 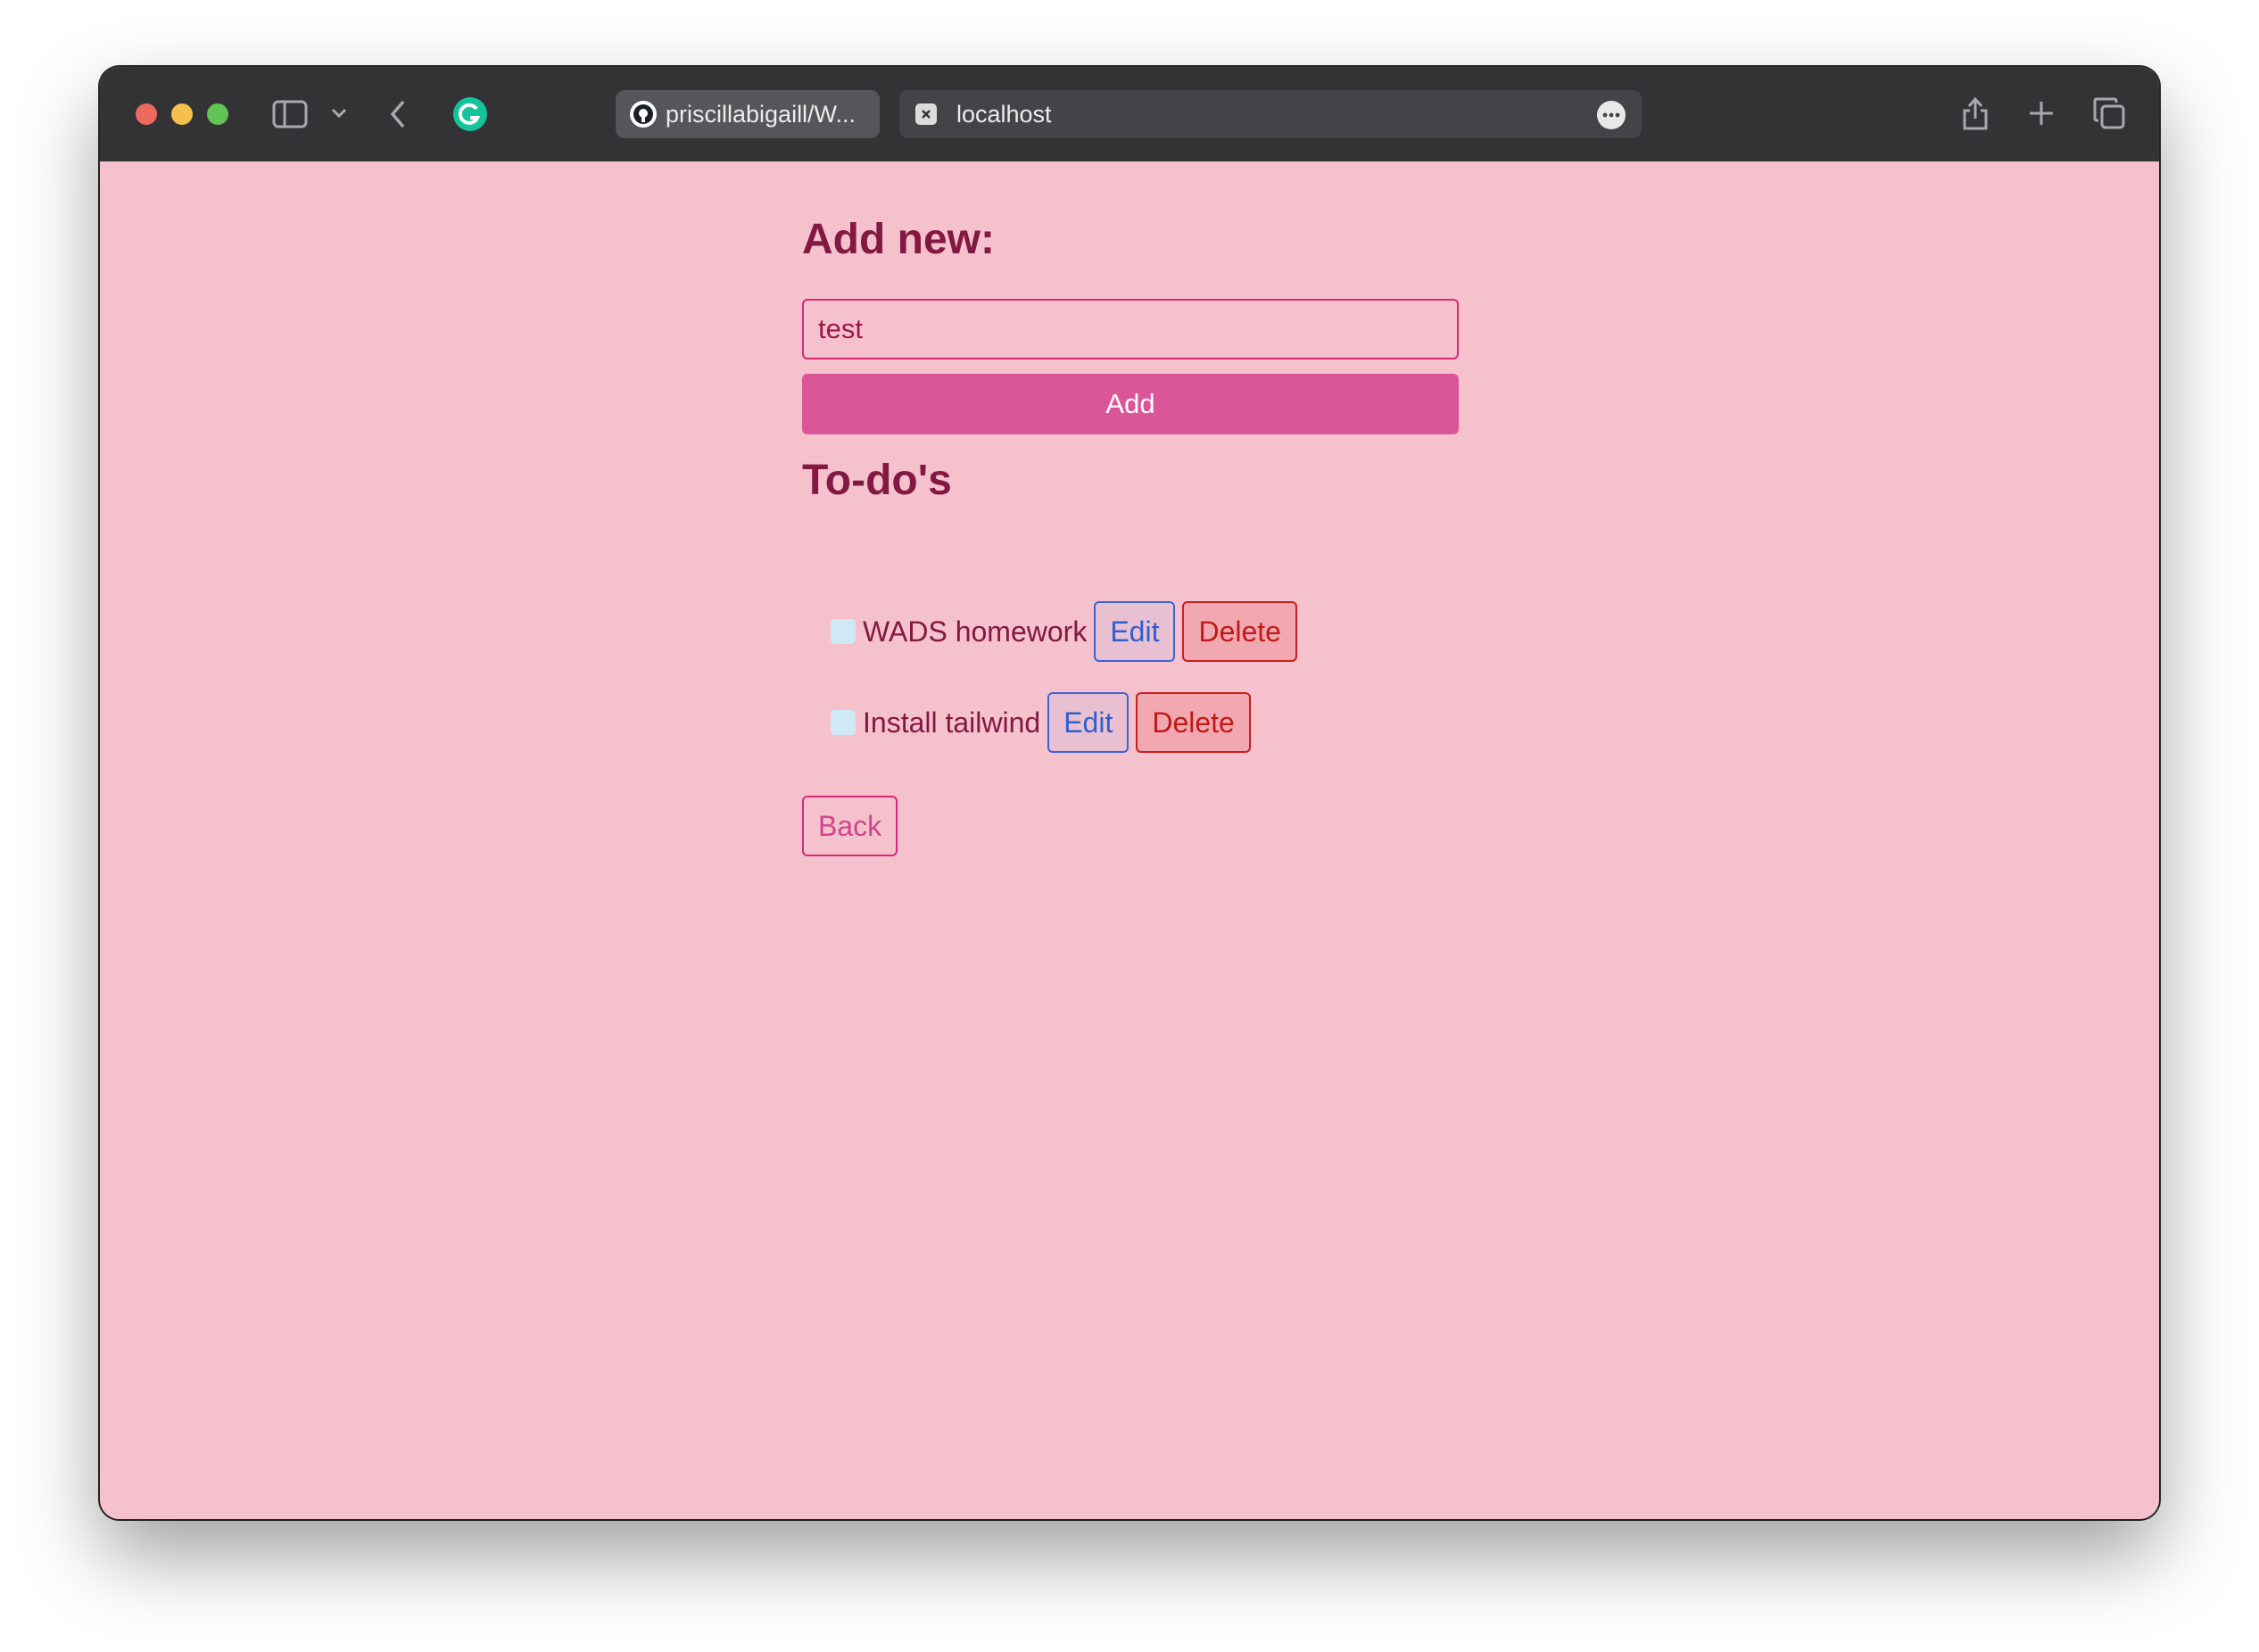 What do you see at coordinates (1130, 329) in the screenshot?
I see `new-todo-input` at bounding box center [1130, 329].